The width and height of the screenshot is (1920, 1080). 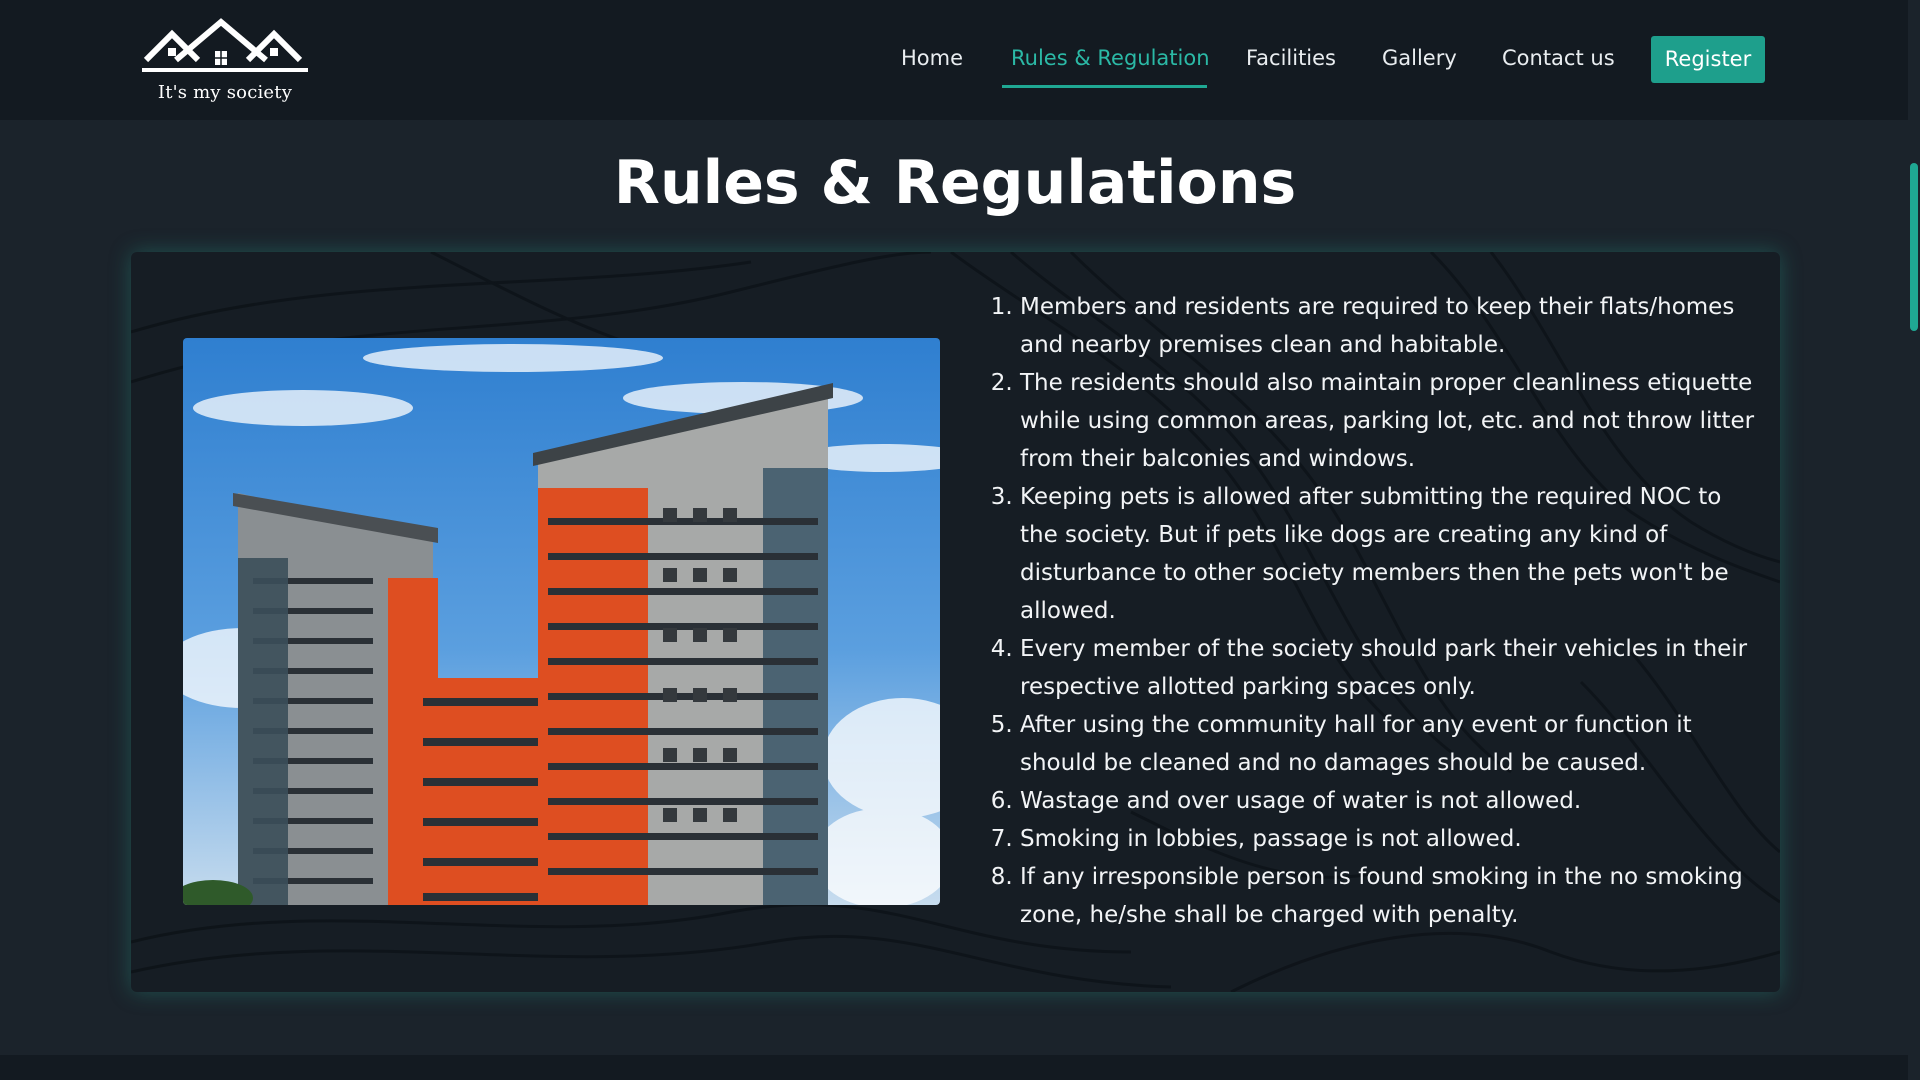 What do you see at coordinates (1558, 58) in the screenshot?
I see `nav-contact-us: Contact us` at bounding box center [1558, 58].